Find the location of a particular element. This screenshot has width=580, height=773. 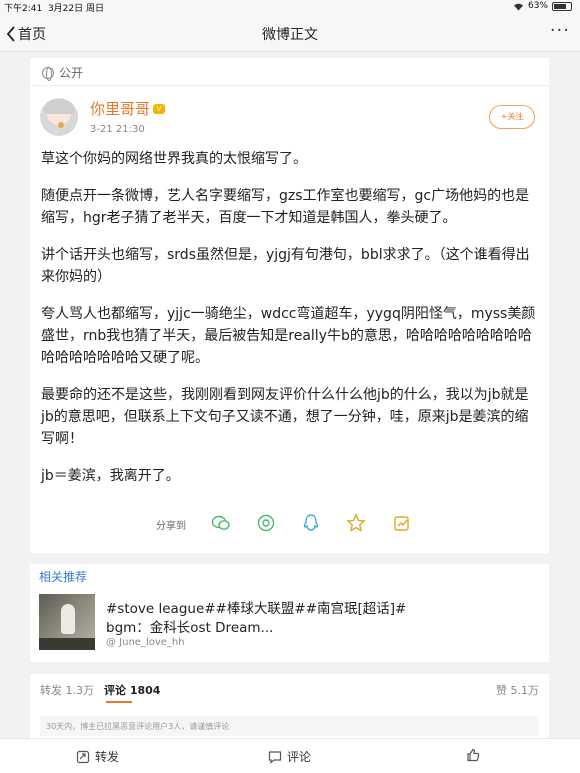

visibility-label: 公开 is located at coordinates (62, 72).